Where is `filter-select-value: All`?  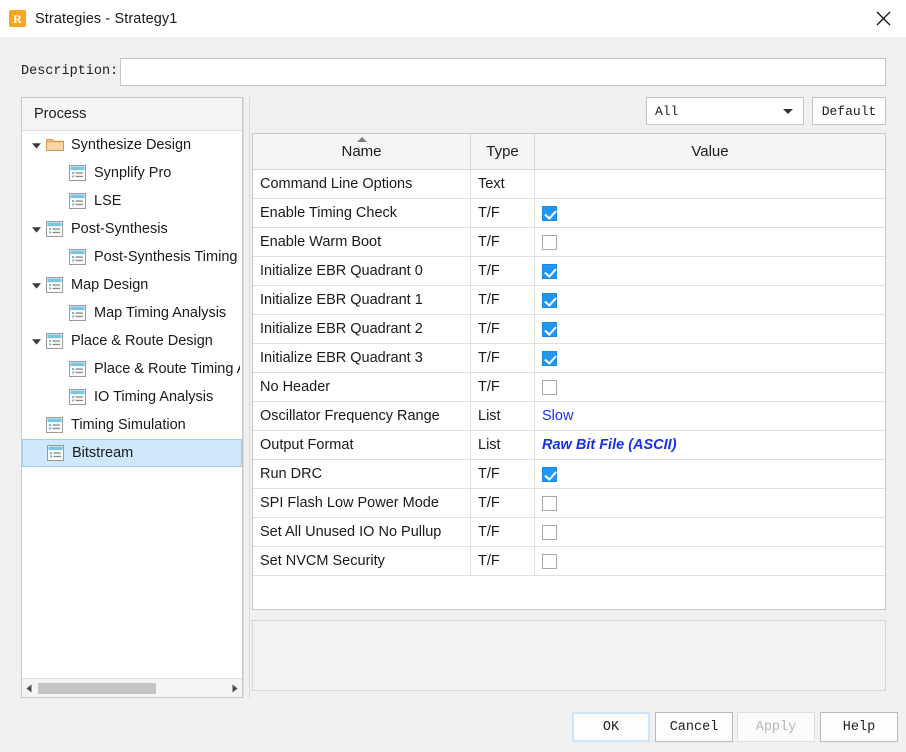
filter-select-value: All is located at coordinates (667, 111).